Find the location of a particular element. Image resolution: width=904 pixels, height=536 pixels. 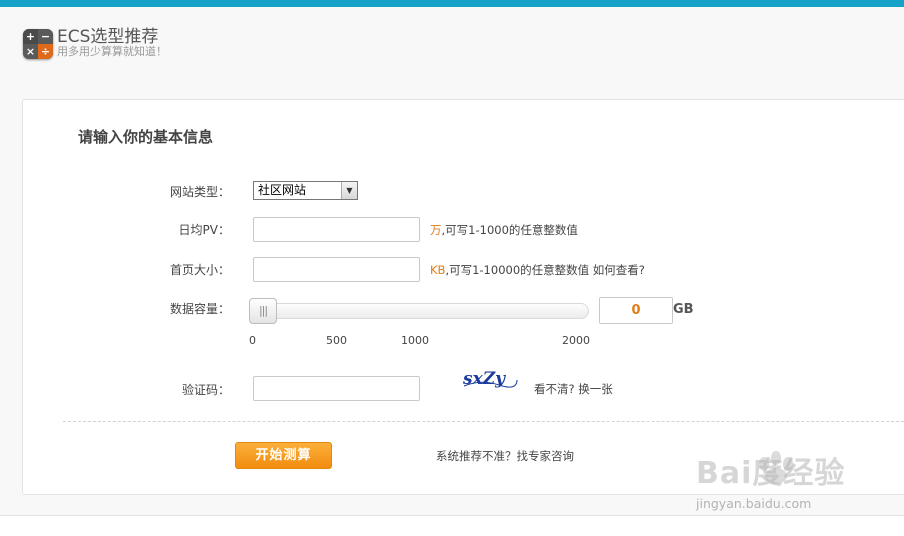

captcha-image: sxZy is located at coordinates (490, 381).